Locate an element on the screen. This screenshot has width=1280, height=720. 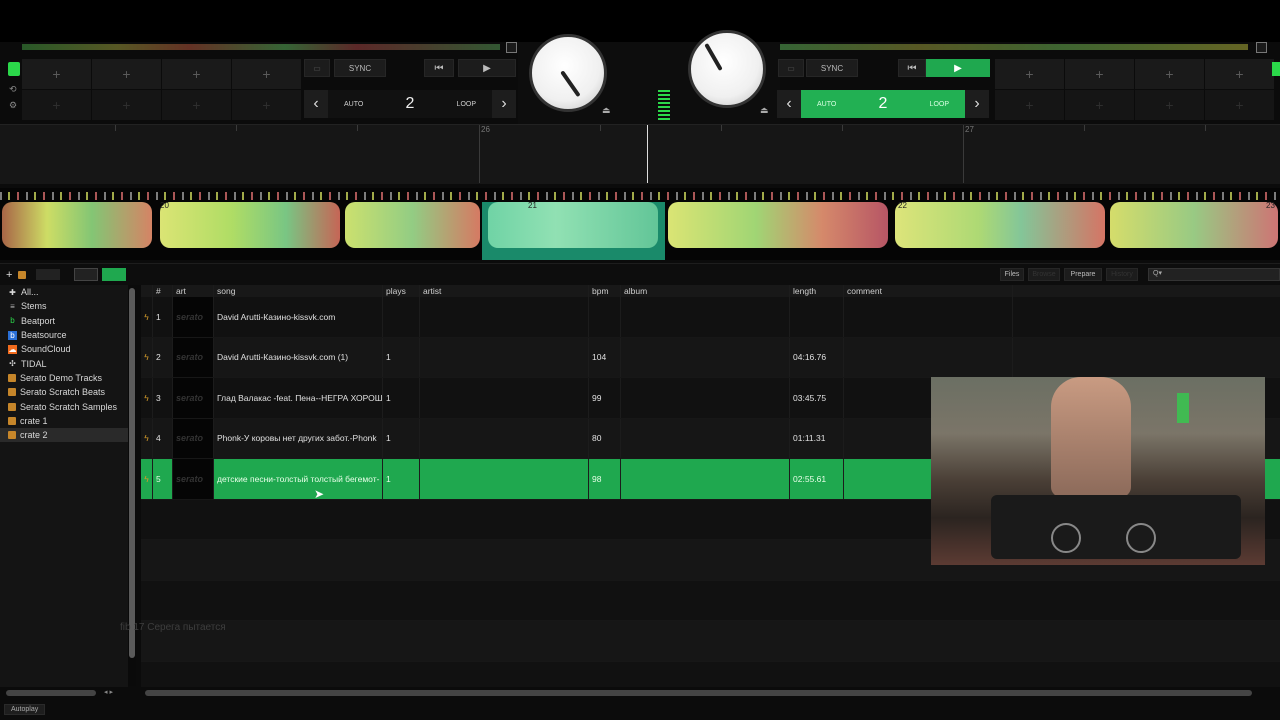
flag-icon: ϟ is located at coordinates (147, 317).